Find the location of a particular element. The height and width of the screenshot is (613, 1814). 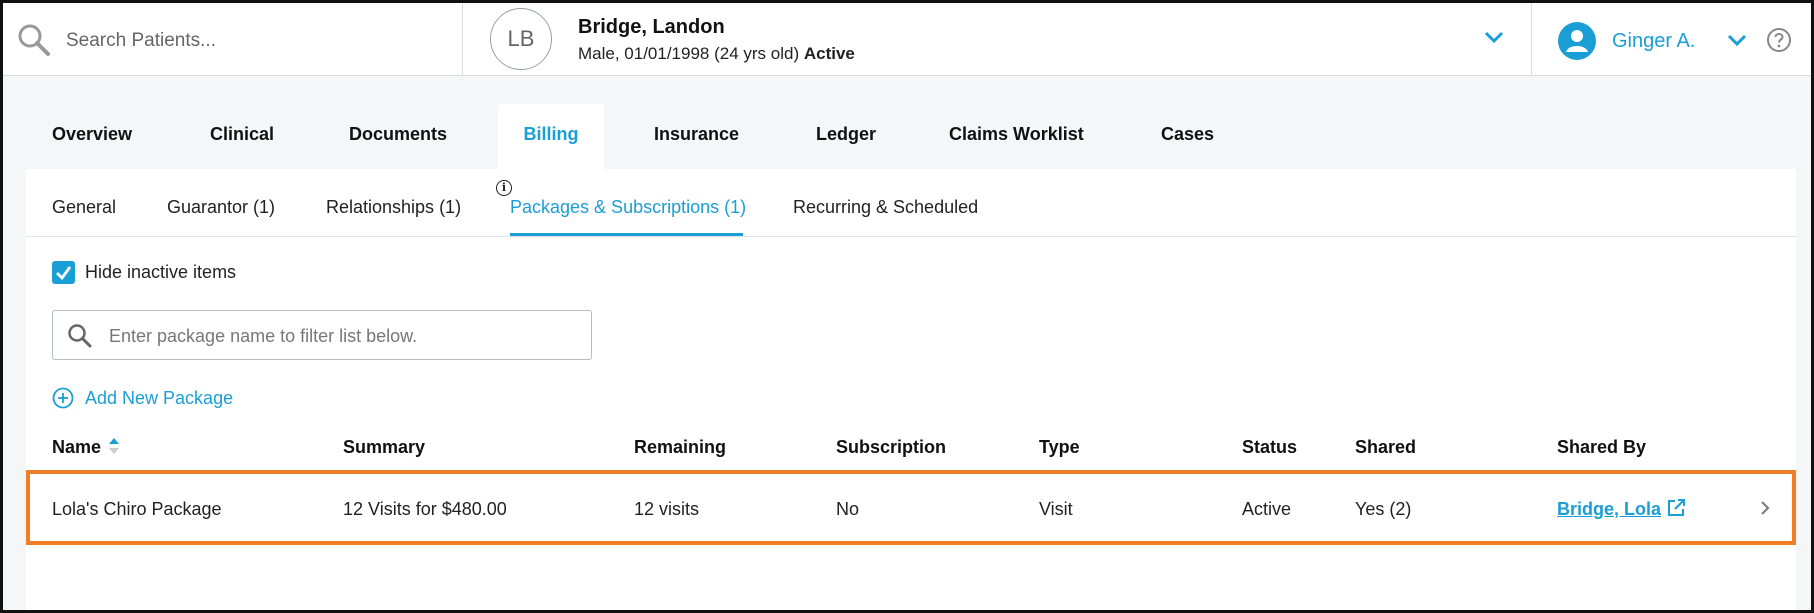

user-name: Ginger A. is located at coordinates (1653, 41).